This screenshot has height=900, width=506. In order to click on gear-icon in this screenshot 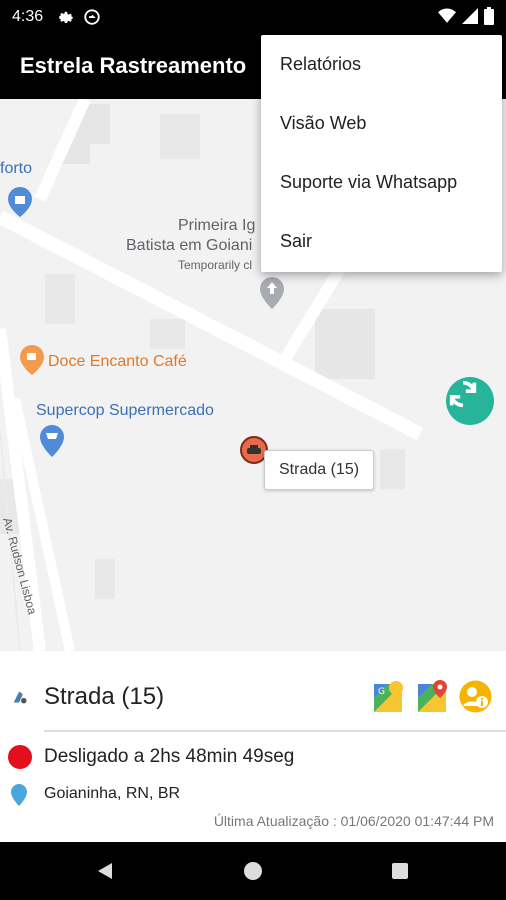, I will do `click(66, 17)`.